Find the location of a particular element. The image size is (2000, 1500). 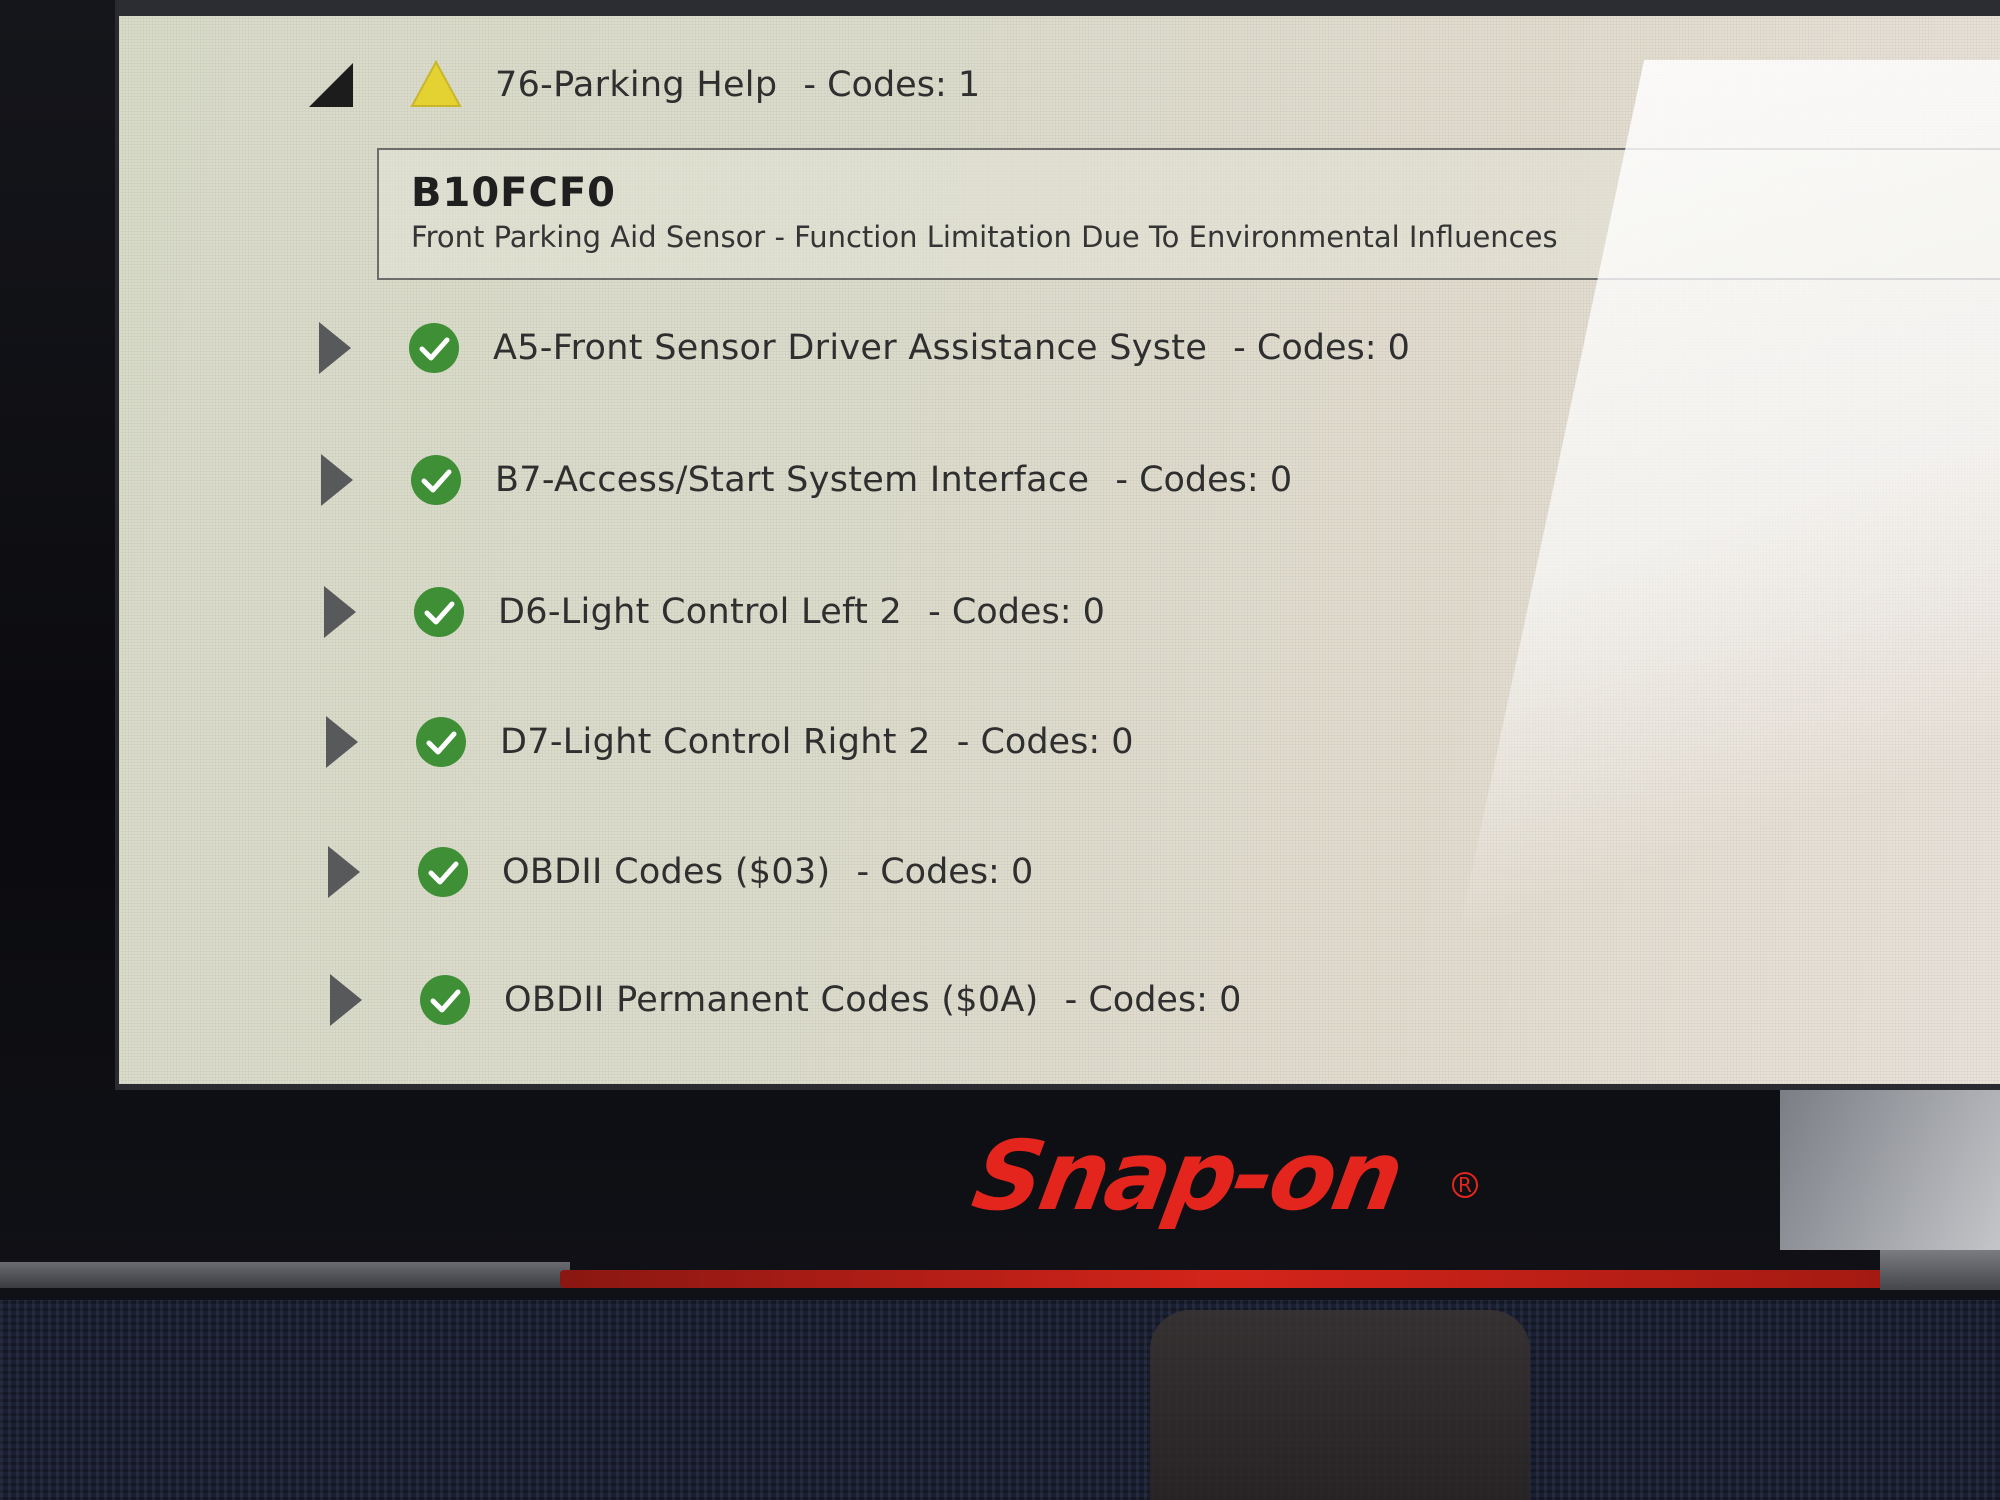

module-row: OBDII Codes ($03) - Codes: 0 is located at coordinates (680, 872).